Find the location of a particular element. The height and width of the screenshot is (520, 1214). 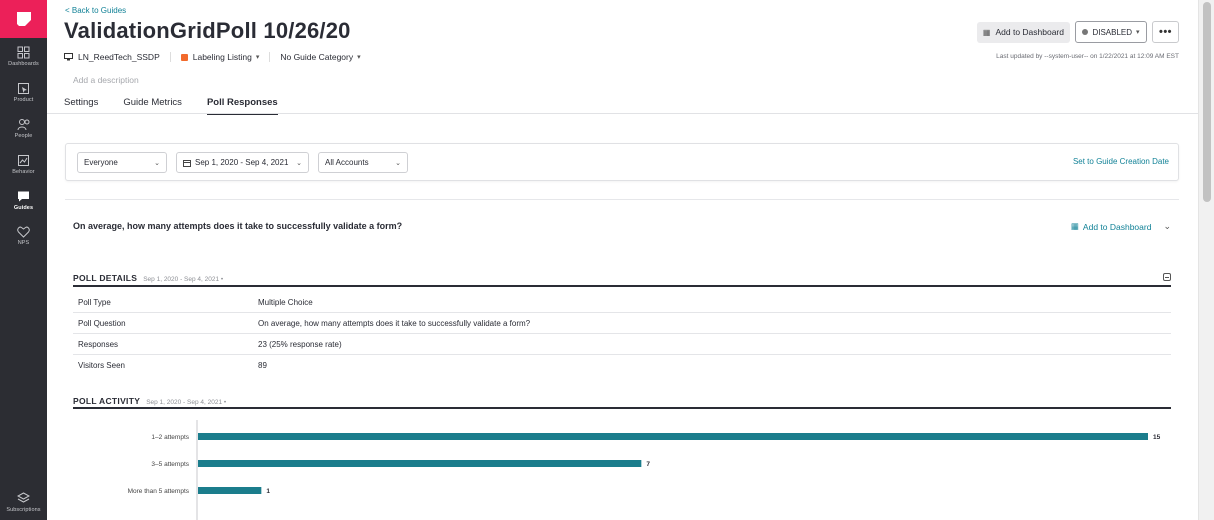

vertical-scrollbar is located at coordinates (1206, 260).